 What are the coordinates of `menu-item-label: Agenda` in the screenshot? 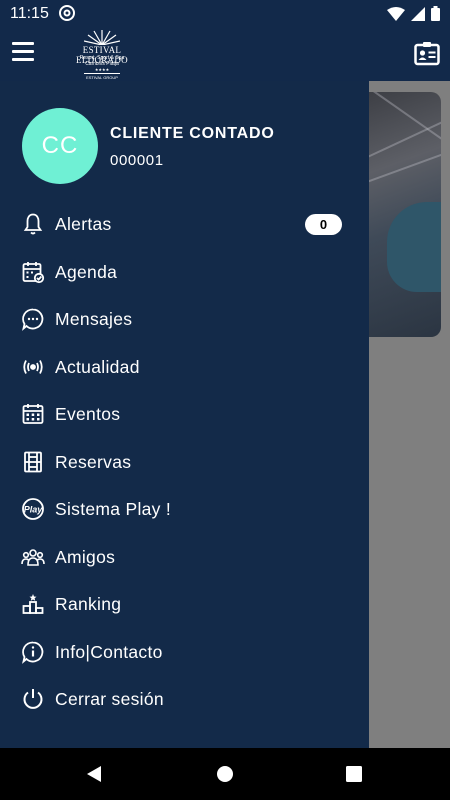 It's located at (86, 271).